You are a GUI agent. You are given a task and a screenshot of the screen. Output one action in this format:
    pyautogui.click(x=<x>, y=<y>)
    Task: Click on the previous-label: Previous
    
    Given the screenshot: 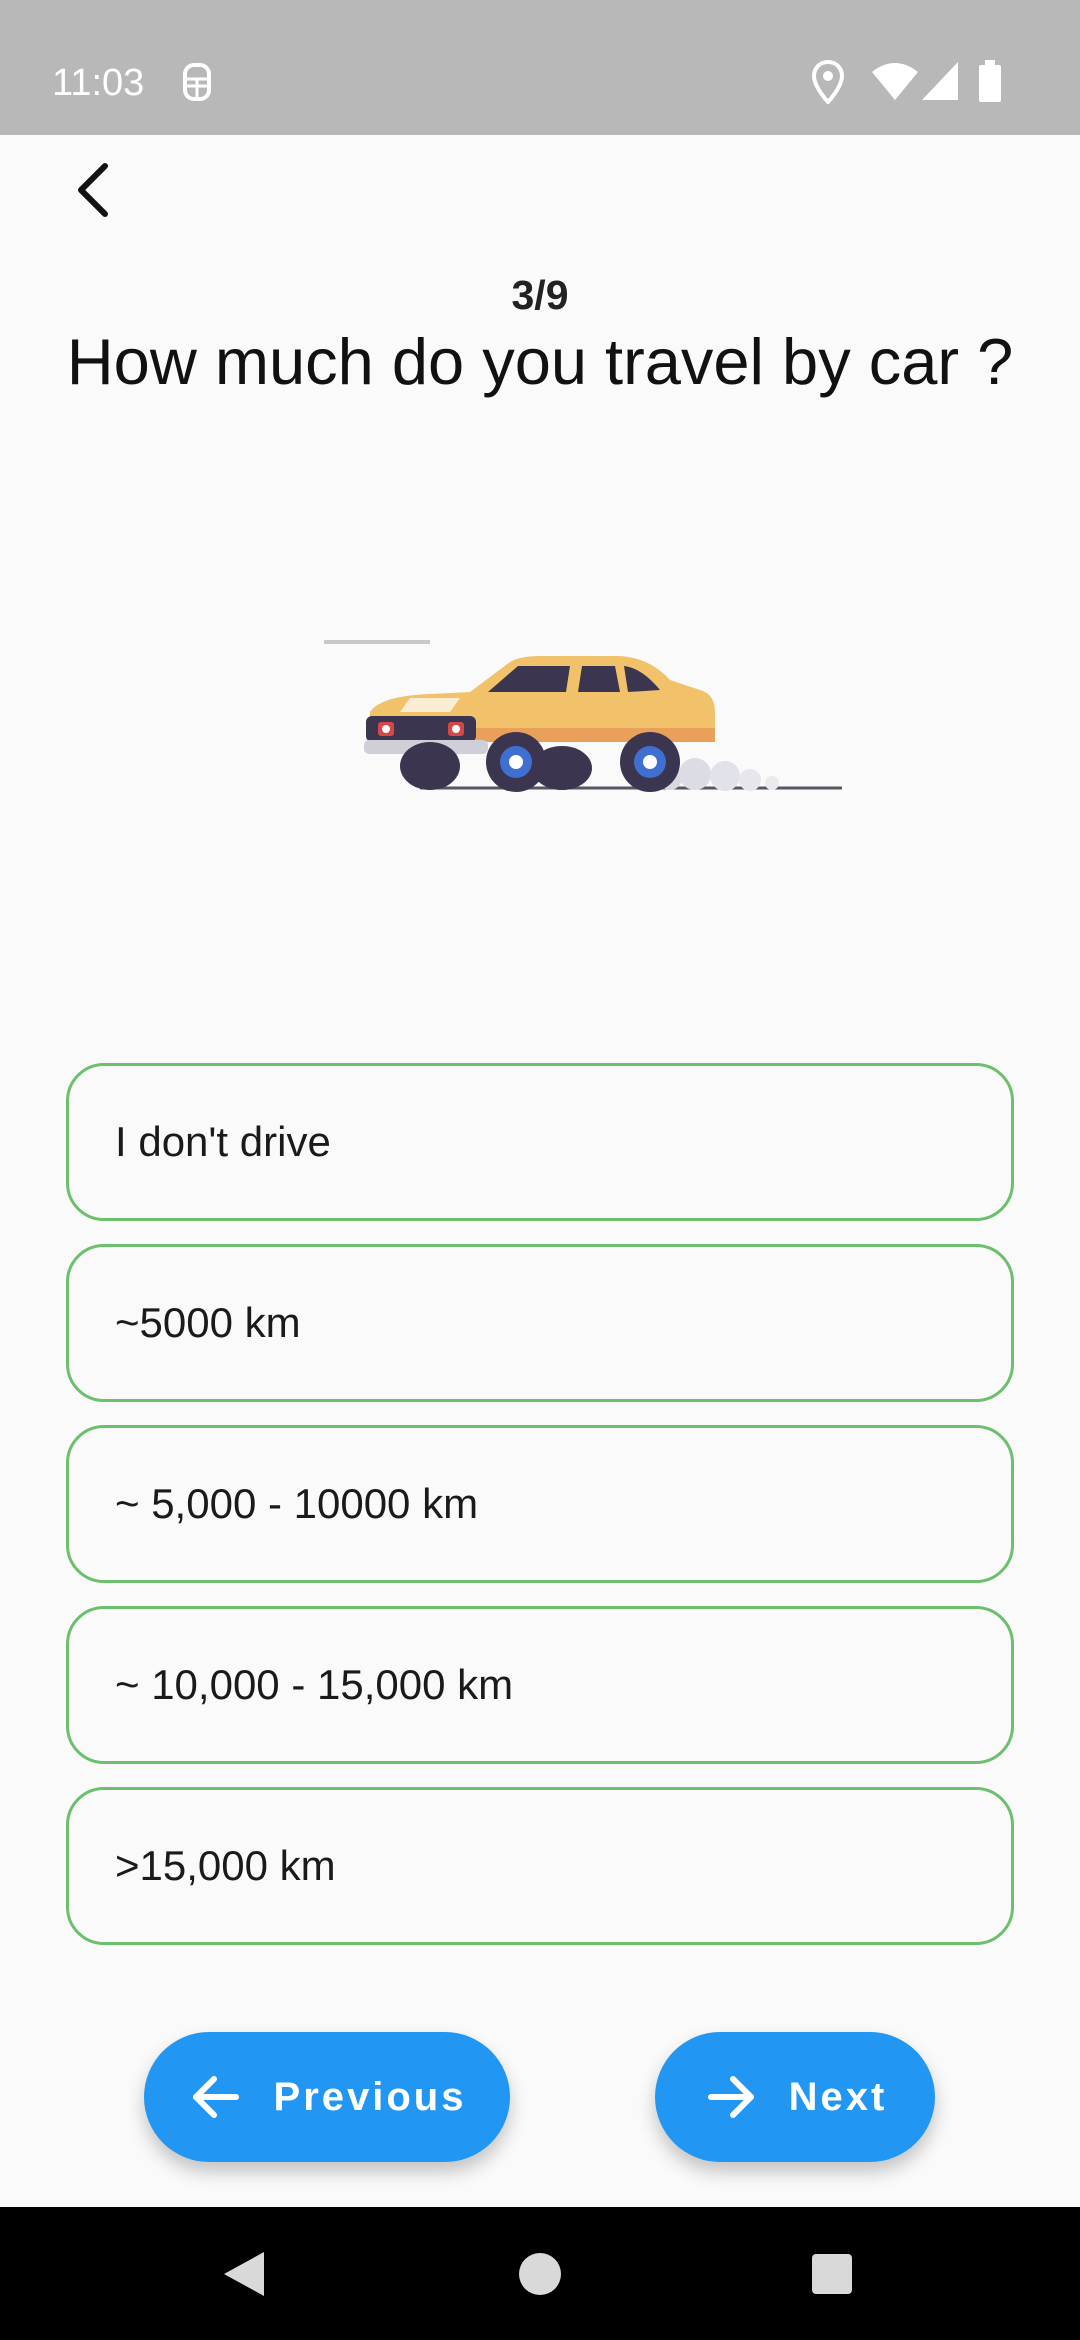 What is the action you would take?
    pyautogui.click(x=370, y=2096)
    